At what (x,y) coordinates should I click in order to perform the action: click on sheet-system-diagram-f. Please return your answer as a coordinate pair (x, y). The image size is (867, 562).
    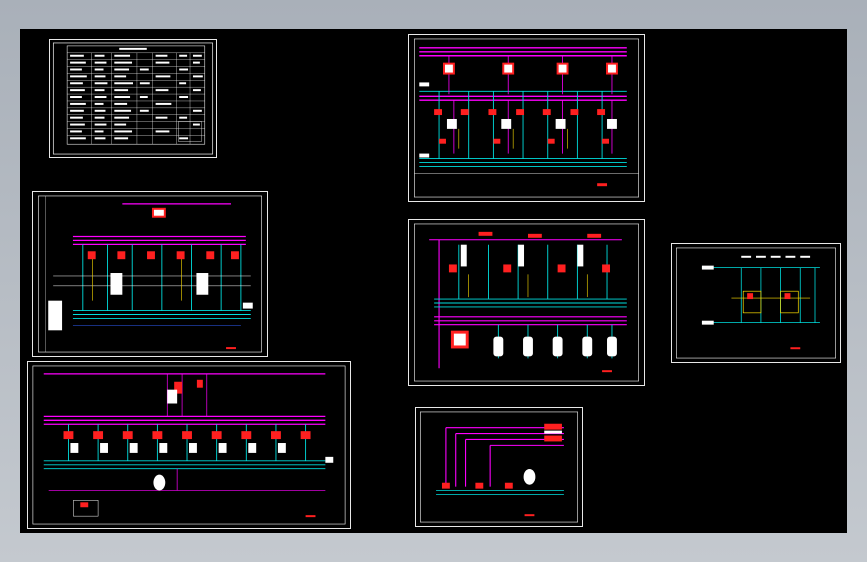
    Looking at the image, I should click on (499, 467).